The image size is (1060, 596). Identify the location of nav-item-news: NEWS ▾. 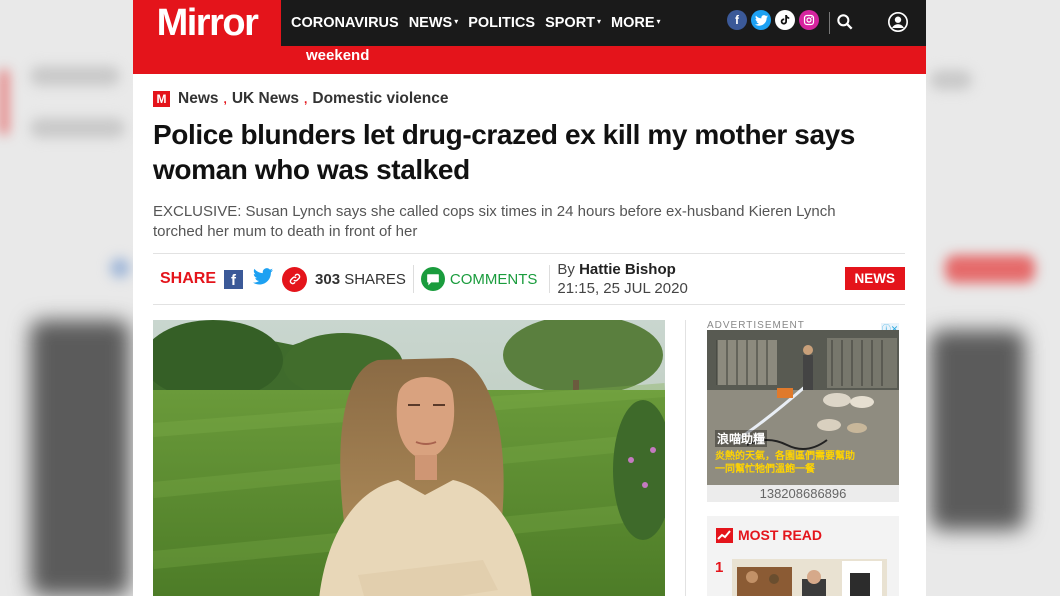
(434, 23).